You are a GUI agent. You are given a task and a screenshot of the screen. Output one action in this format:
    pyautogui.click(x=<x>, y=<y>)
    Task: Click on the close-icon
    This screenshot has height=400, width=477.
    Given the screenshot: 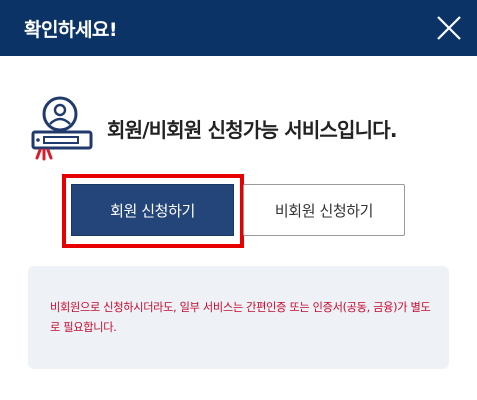 What is the action you would take?
    pyautogui.click(x=449, y=28)
    